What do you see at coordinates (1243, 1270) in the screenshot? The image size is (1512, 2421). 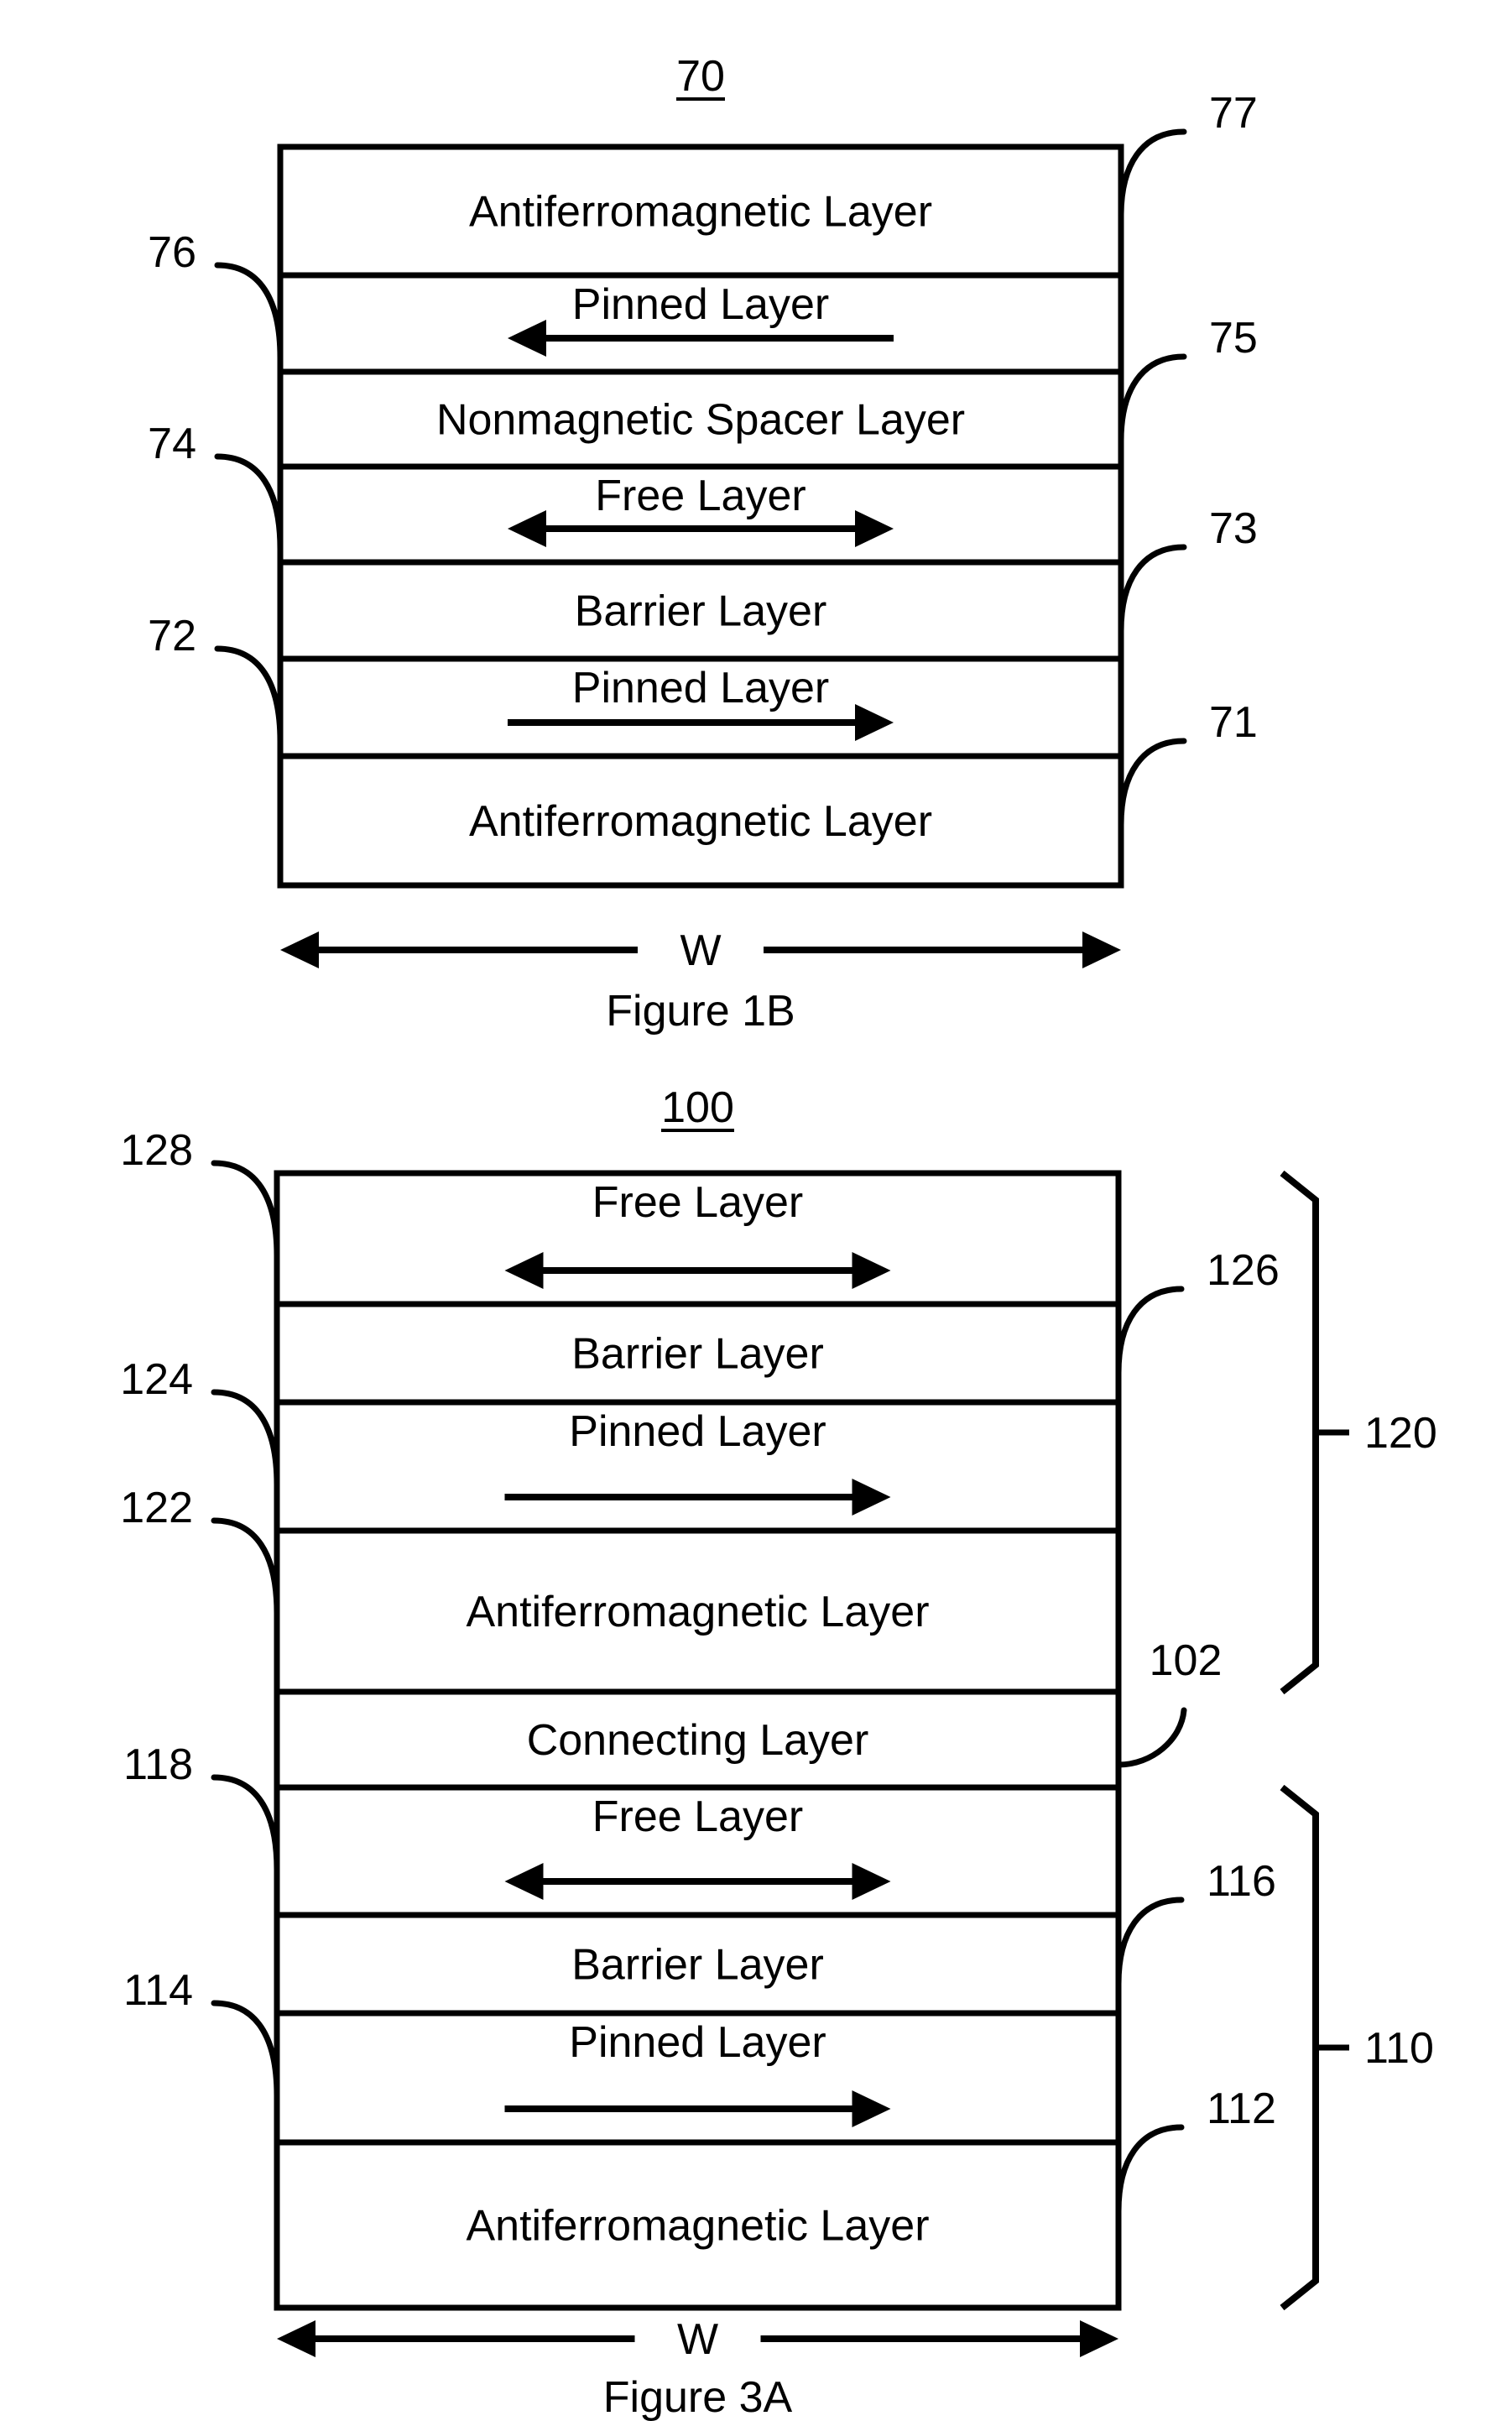 I see `reference-numeral: 126` at bounding box center [1243, 1270].